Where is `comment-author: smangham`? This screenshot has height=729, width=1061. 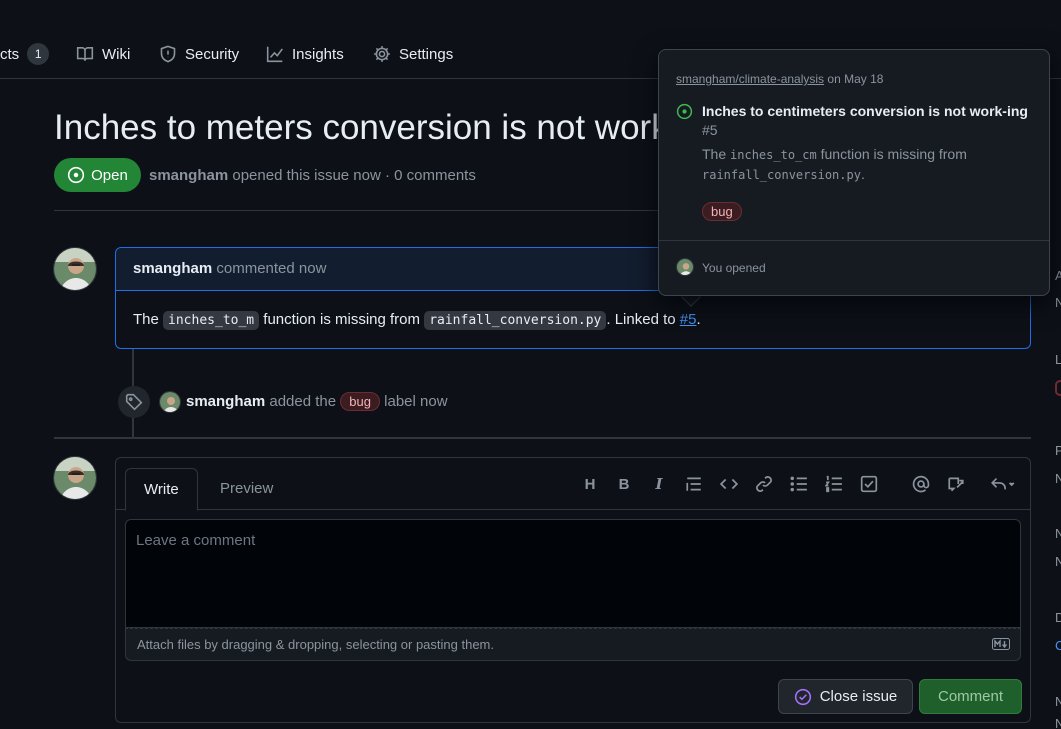 comment-author: smangham is located at coordinates (172, 268).